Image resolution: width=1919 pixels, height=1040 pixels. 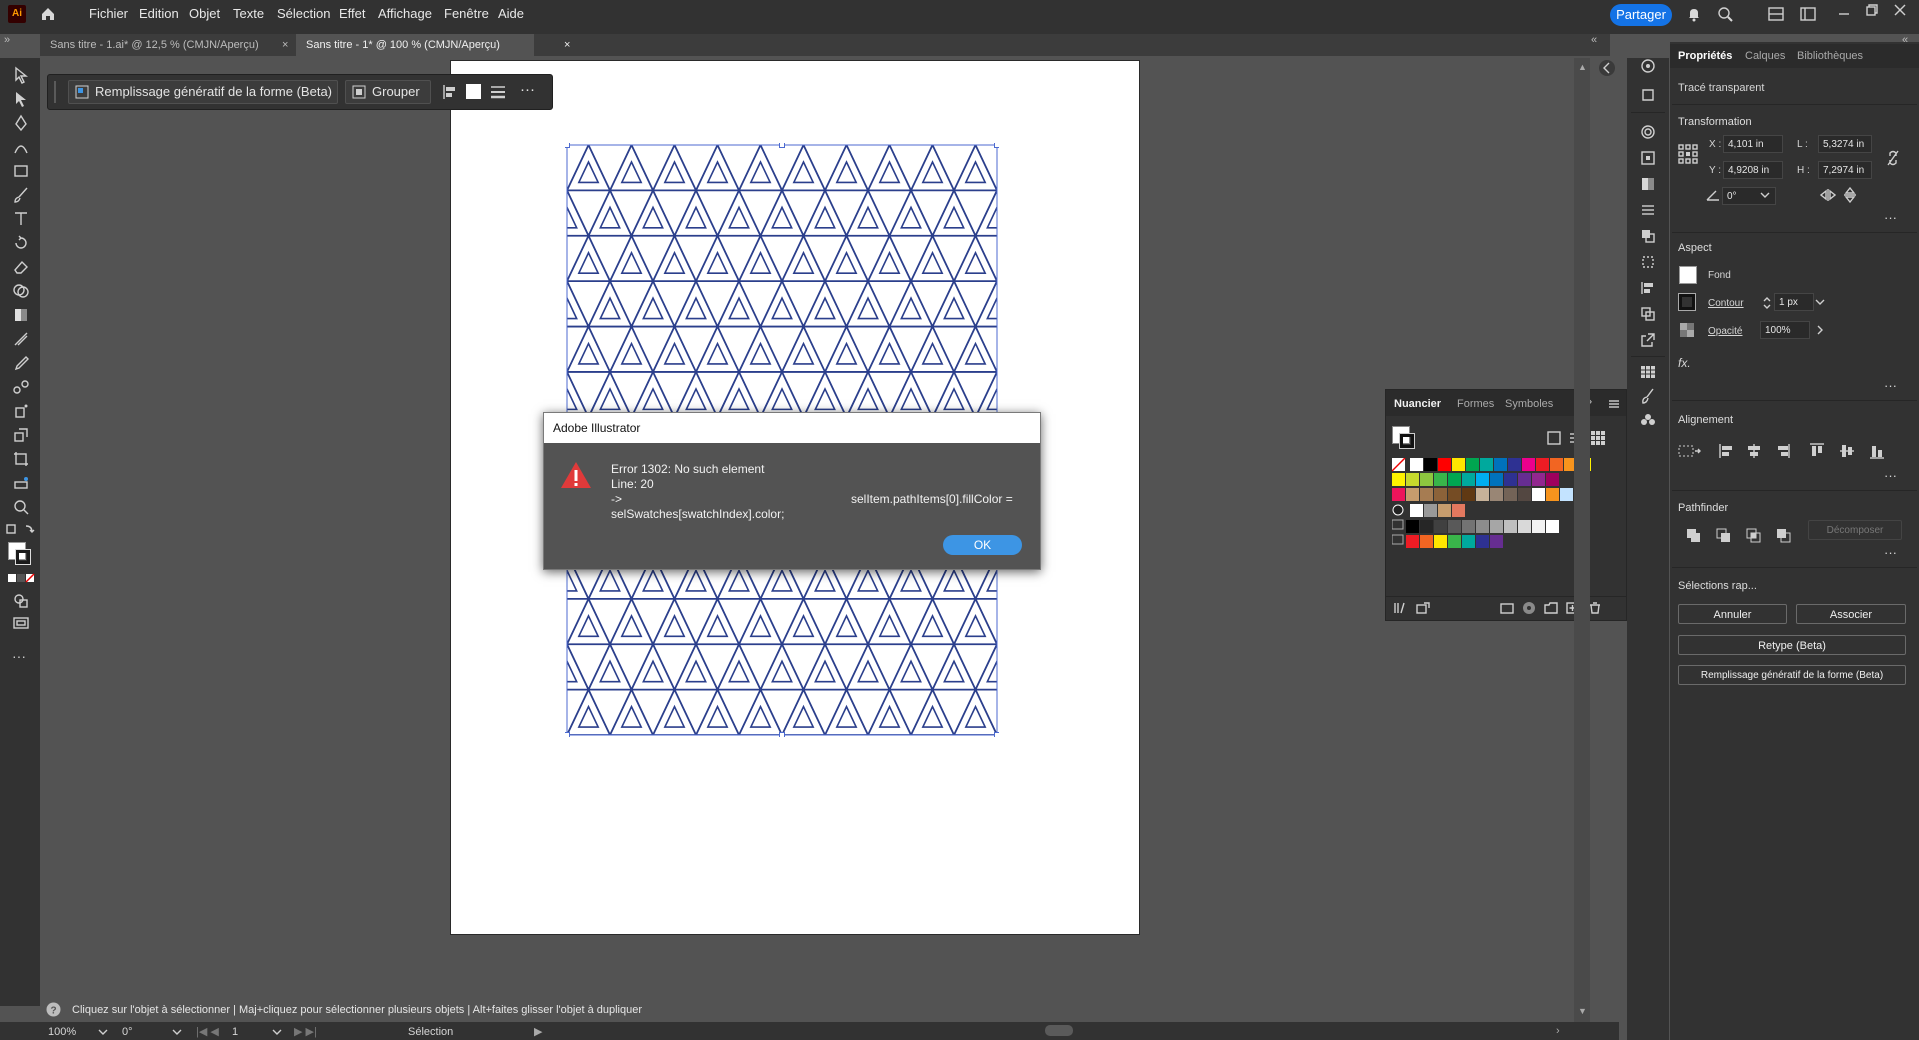 I want to click on reference-point-icon, so click(x=1688, y=154).